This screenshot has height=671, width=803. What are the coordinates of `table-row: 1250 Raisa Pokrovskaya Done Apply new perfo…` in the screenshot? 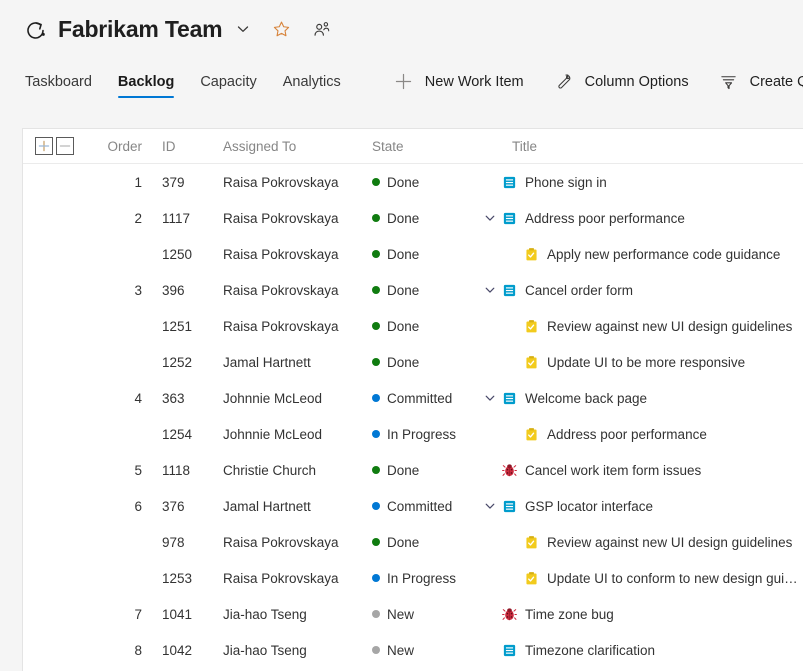 It's located at (413, 254).